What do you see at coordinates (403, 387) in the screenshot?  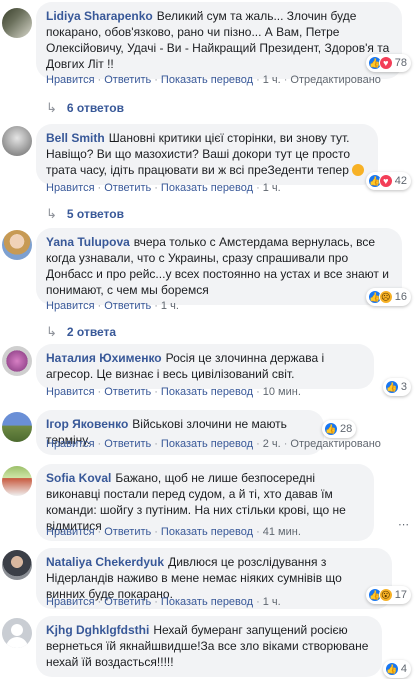 I see `reaction-count: 3` at bounding box center [403, 387].